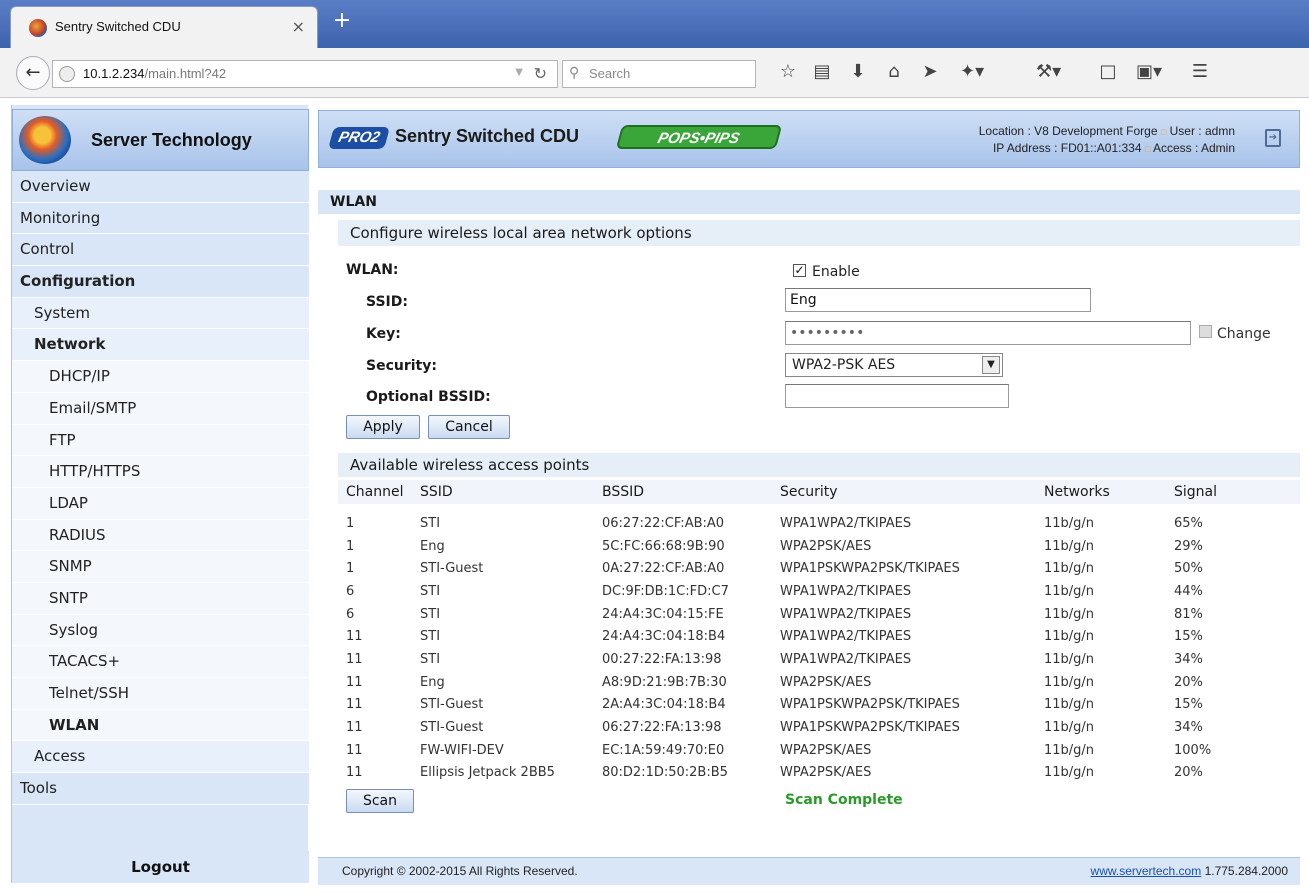 The height and width of the screenshot is (894, 1309). What do you see at coordinates (452, 705) in the screenshot?
I see `ssid-cell: STI-Guest` at bounding box center [452, 705].